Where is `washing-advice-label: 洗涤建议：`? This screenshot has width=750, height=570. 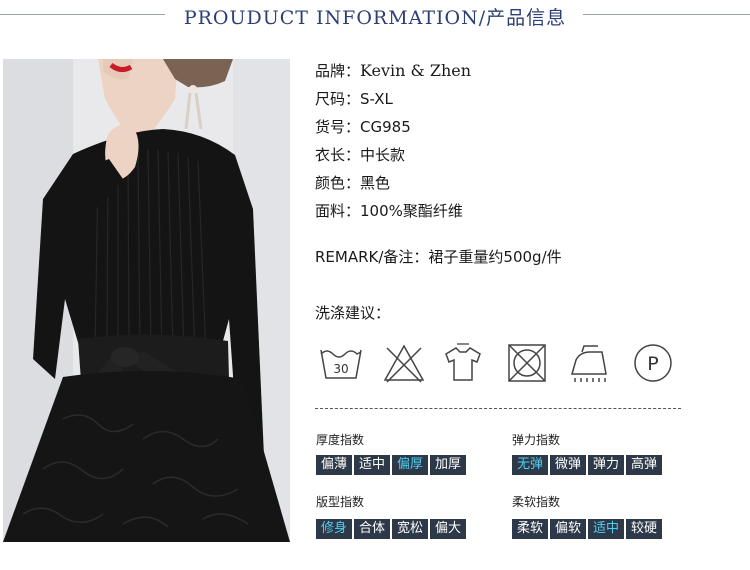 washing-advice-label: 洗涤建议： is located at coordinates (353, 313).